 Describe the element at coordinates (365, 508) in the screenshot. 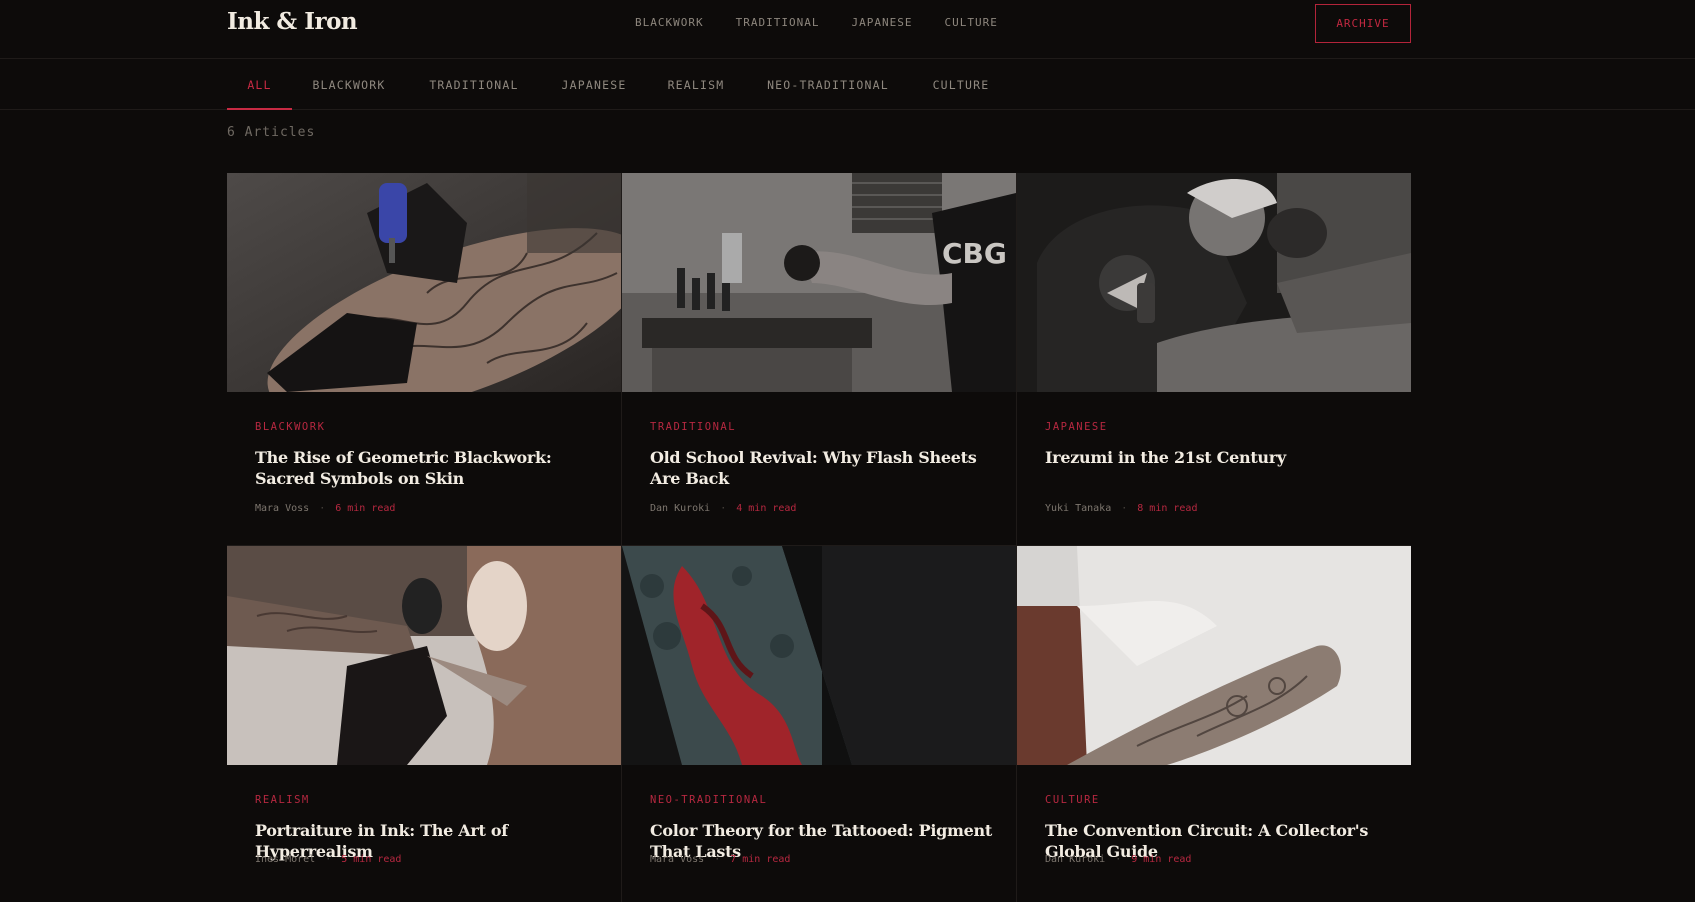

I see `read-time: 6 min read` at that location.